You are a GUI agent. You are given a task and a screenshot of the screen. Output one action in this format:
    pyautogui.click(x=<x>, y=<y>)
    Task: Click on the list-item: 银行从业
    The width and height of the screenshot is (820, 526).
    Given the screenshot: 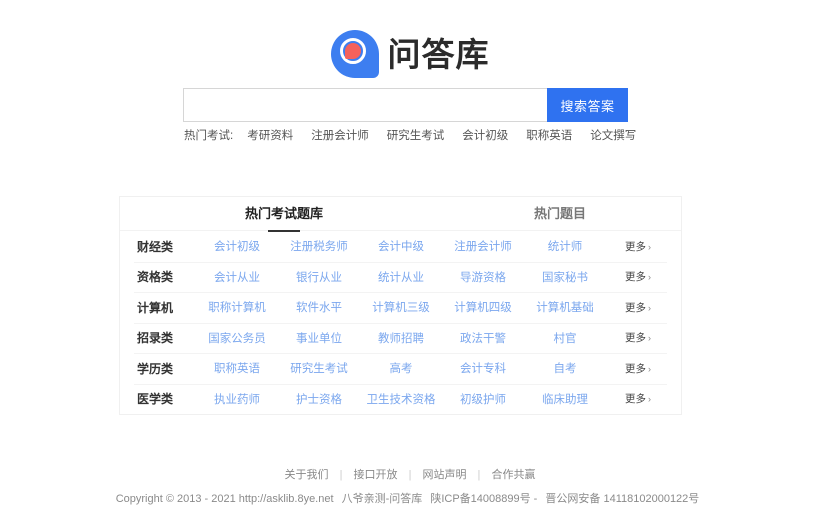 What is the action you would take?
    pyautogui.click(x=319, y=277)
    